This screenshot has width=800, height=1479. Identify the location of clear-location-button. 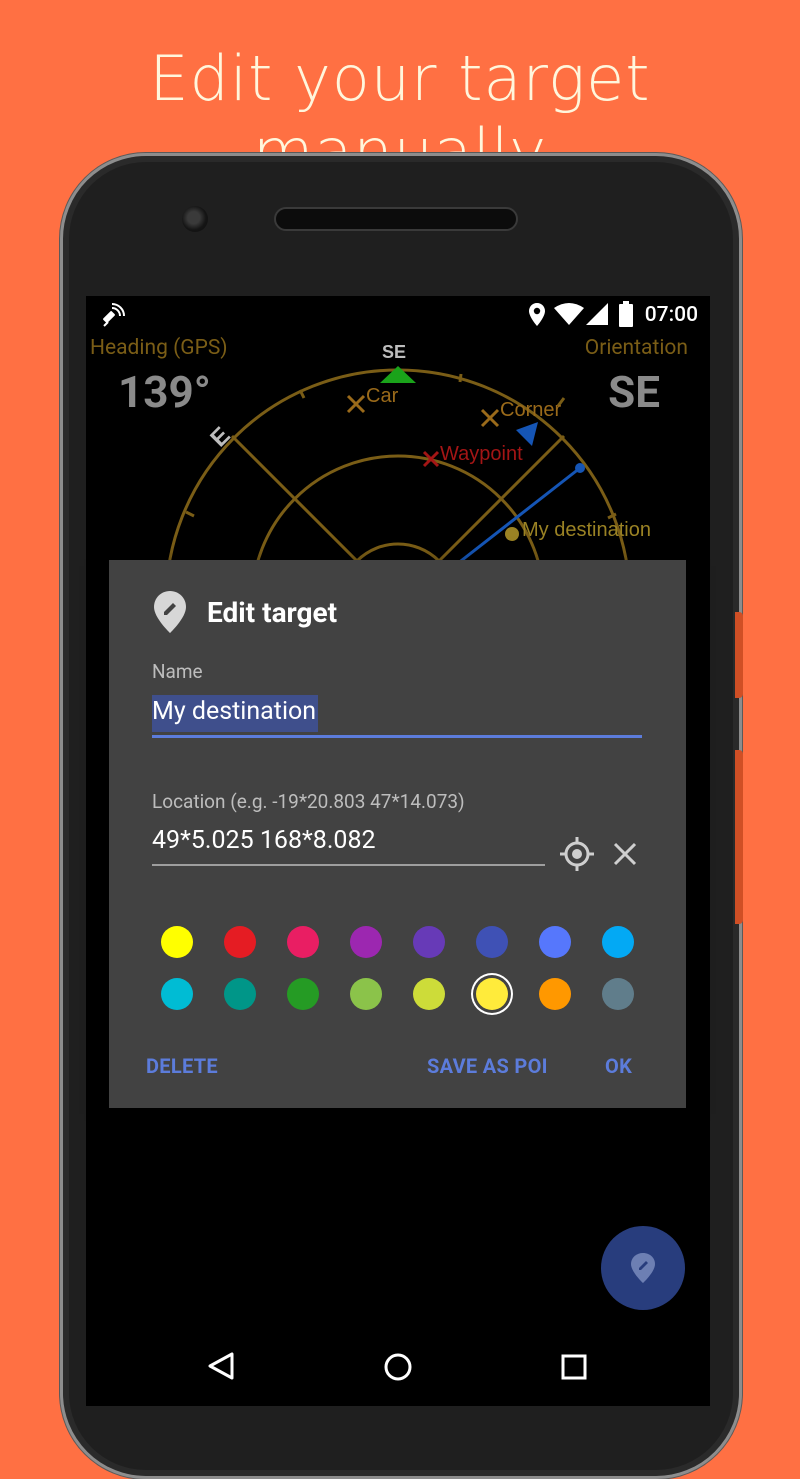
(625, 854).